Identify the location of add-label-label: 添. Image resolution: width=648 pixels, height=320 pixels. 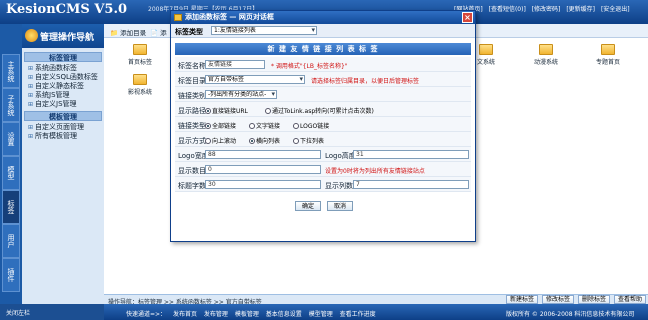
(163, 33).